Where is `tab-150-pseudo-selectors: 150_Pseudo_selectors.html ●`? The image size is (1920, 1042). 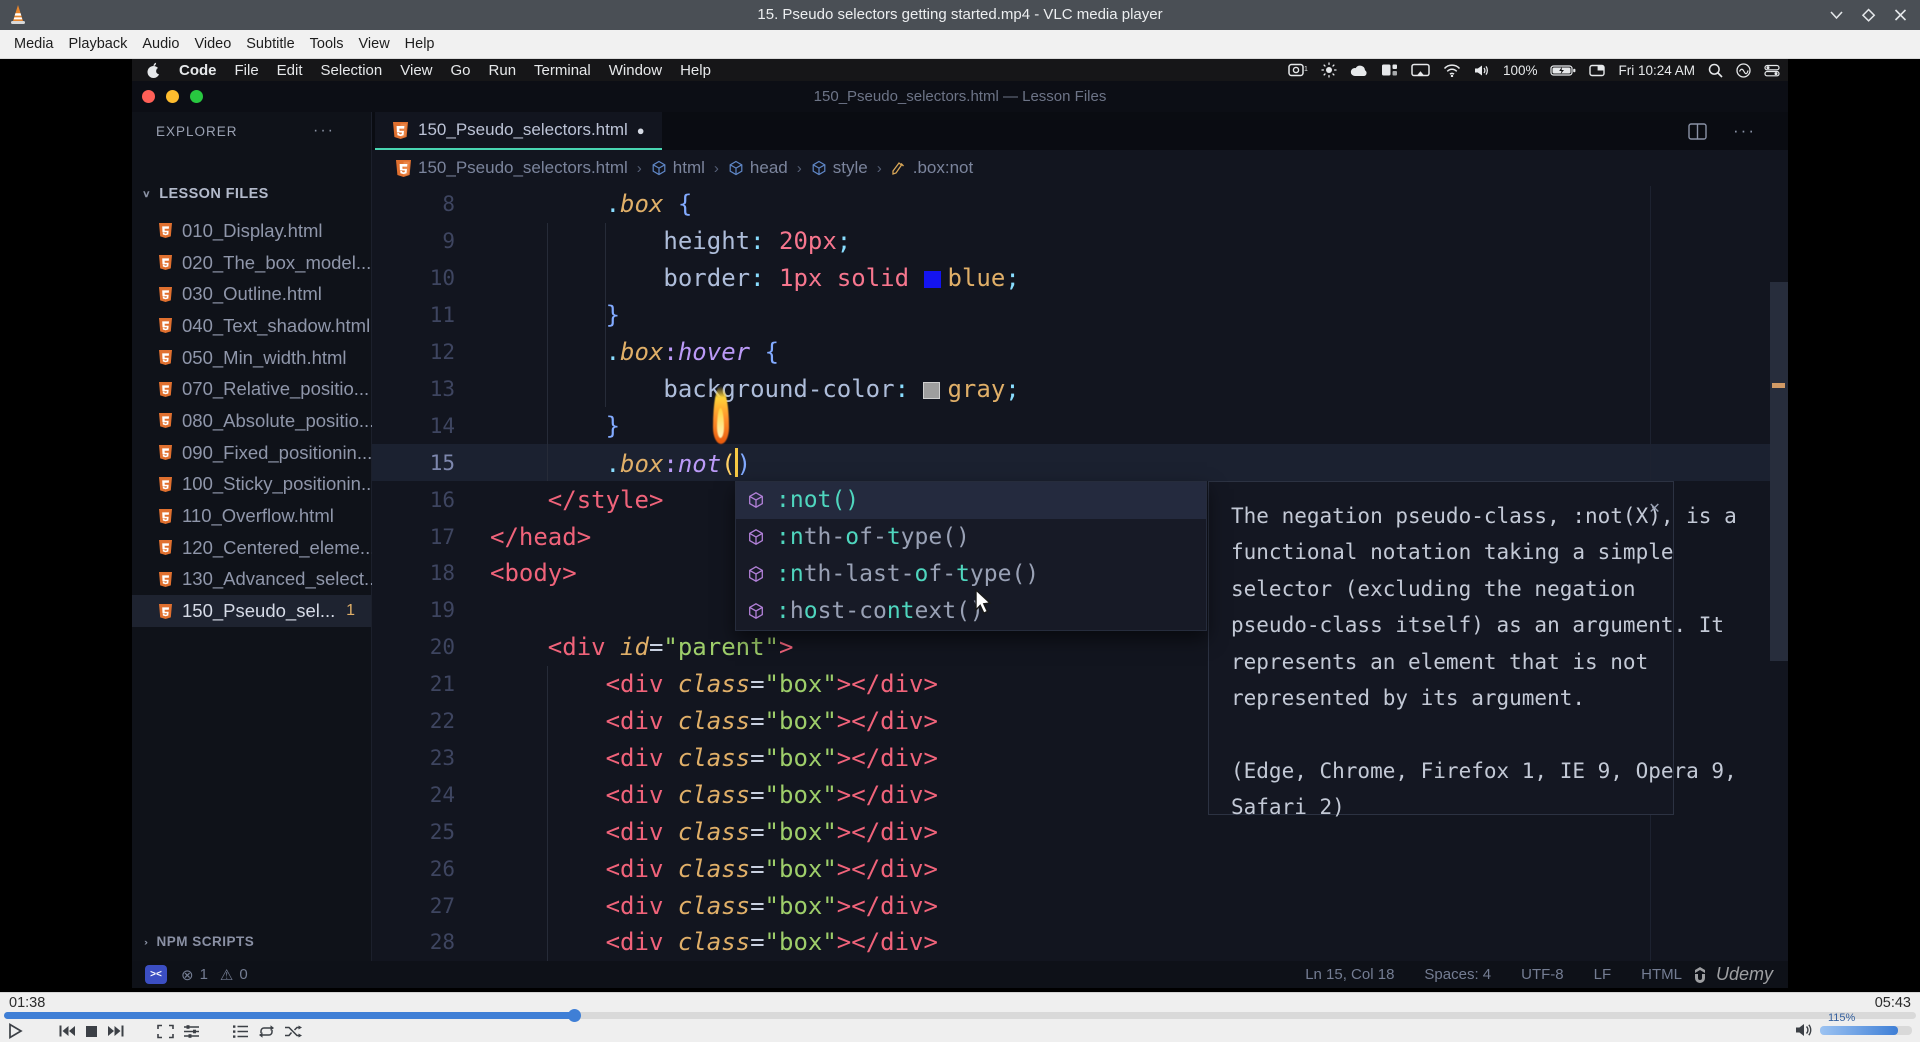 tab-150-pseudo-selectors: 150_Pseudo_selectors.html ● is located at coordinates (518, 131).